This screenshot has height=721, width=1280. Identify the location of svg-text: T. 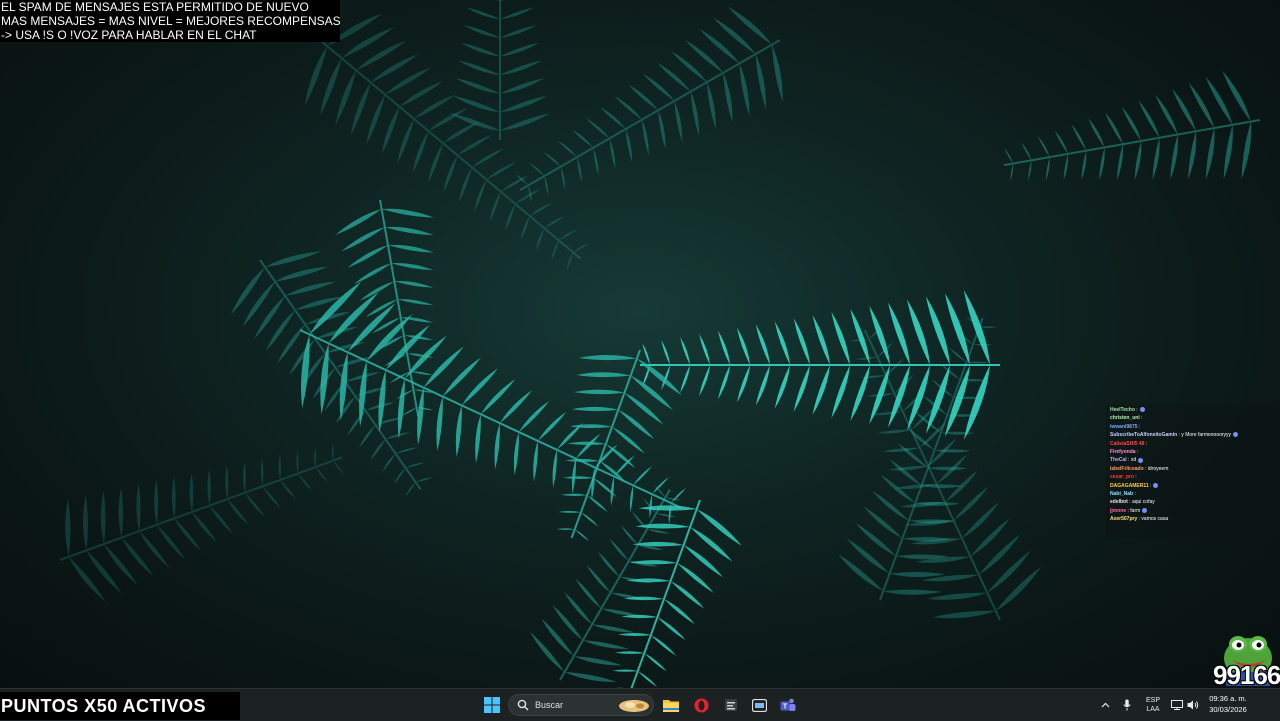
(785, 706).